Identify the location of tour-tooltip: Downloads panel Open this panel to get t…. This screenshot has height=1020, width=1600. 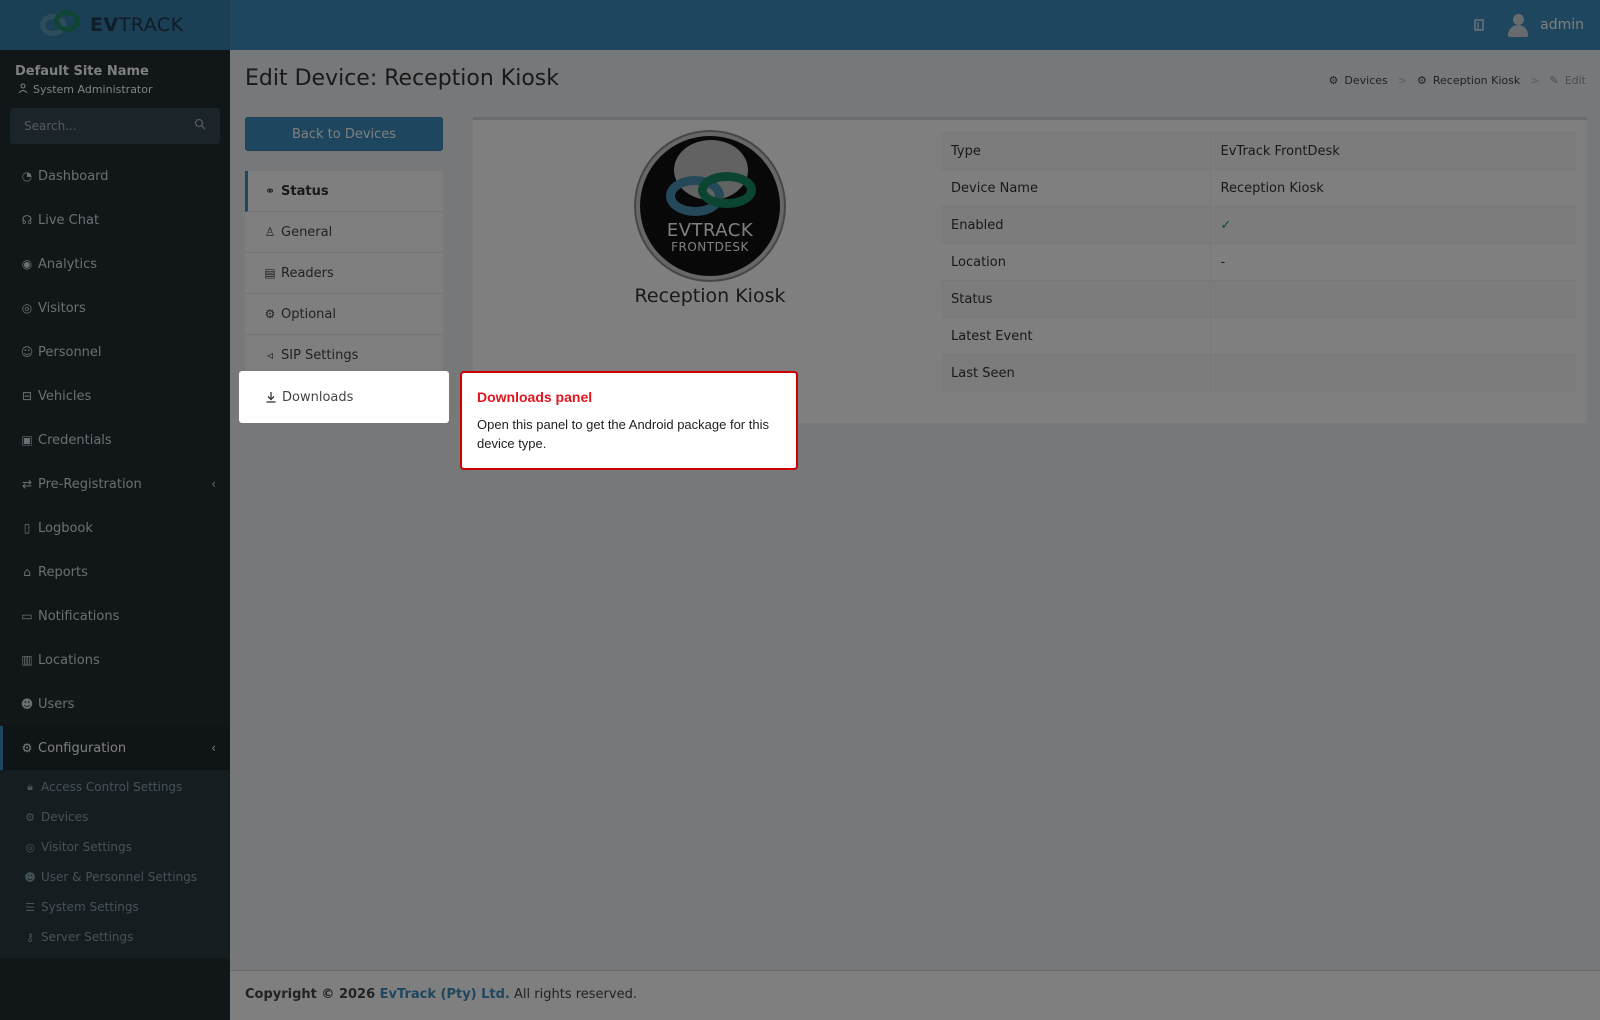
(629, 420).